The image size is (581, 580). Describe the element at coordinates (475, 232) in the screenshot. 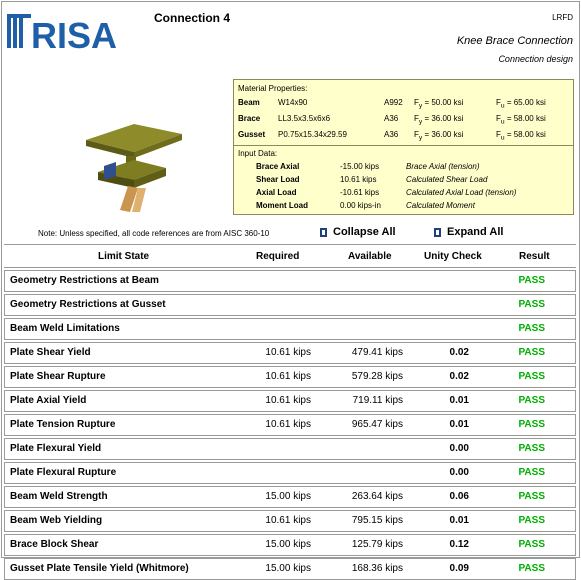

I see `expand-all-label: Expand All` at that location.